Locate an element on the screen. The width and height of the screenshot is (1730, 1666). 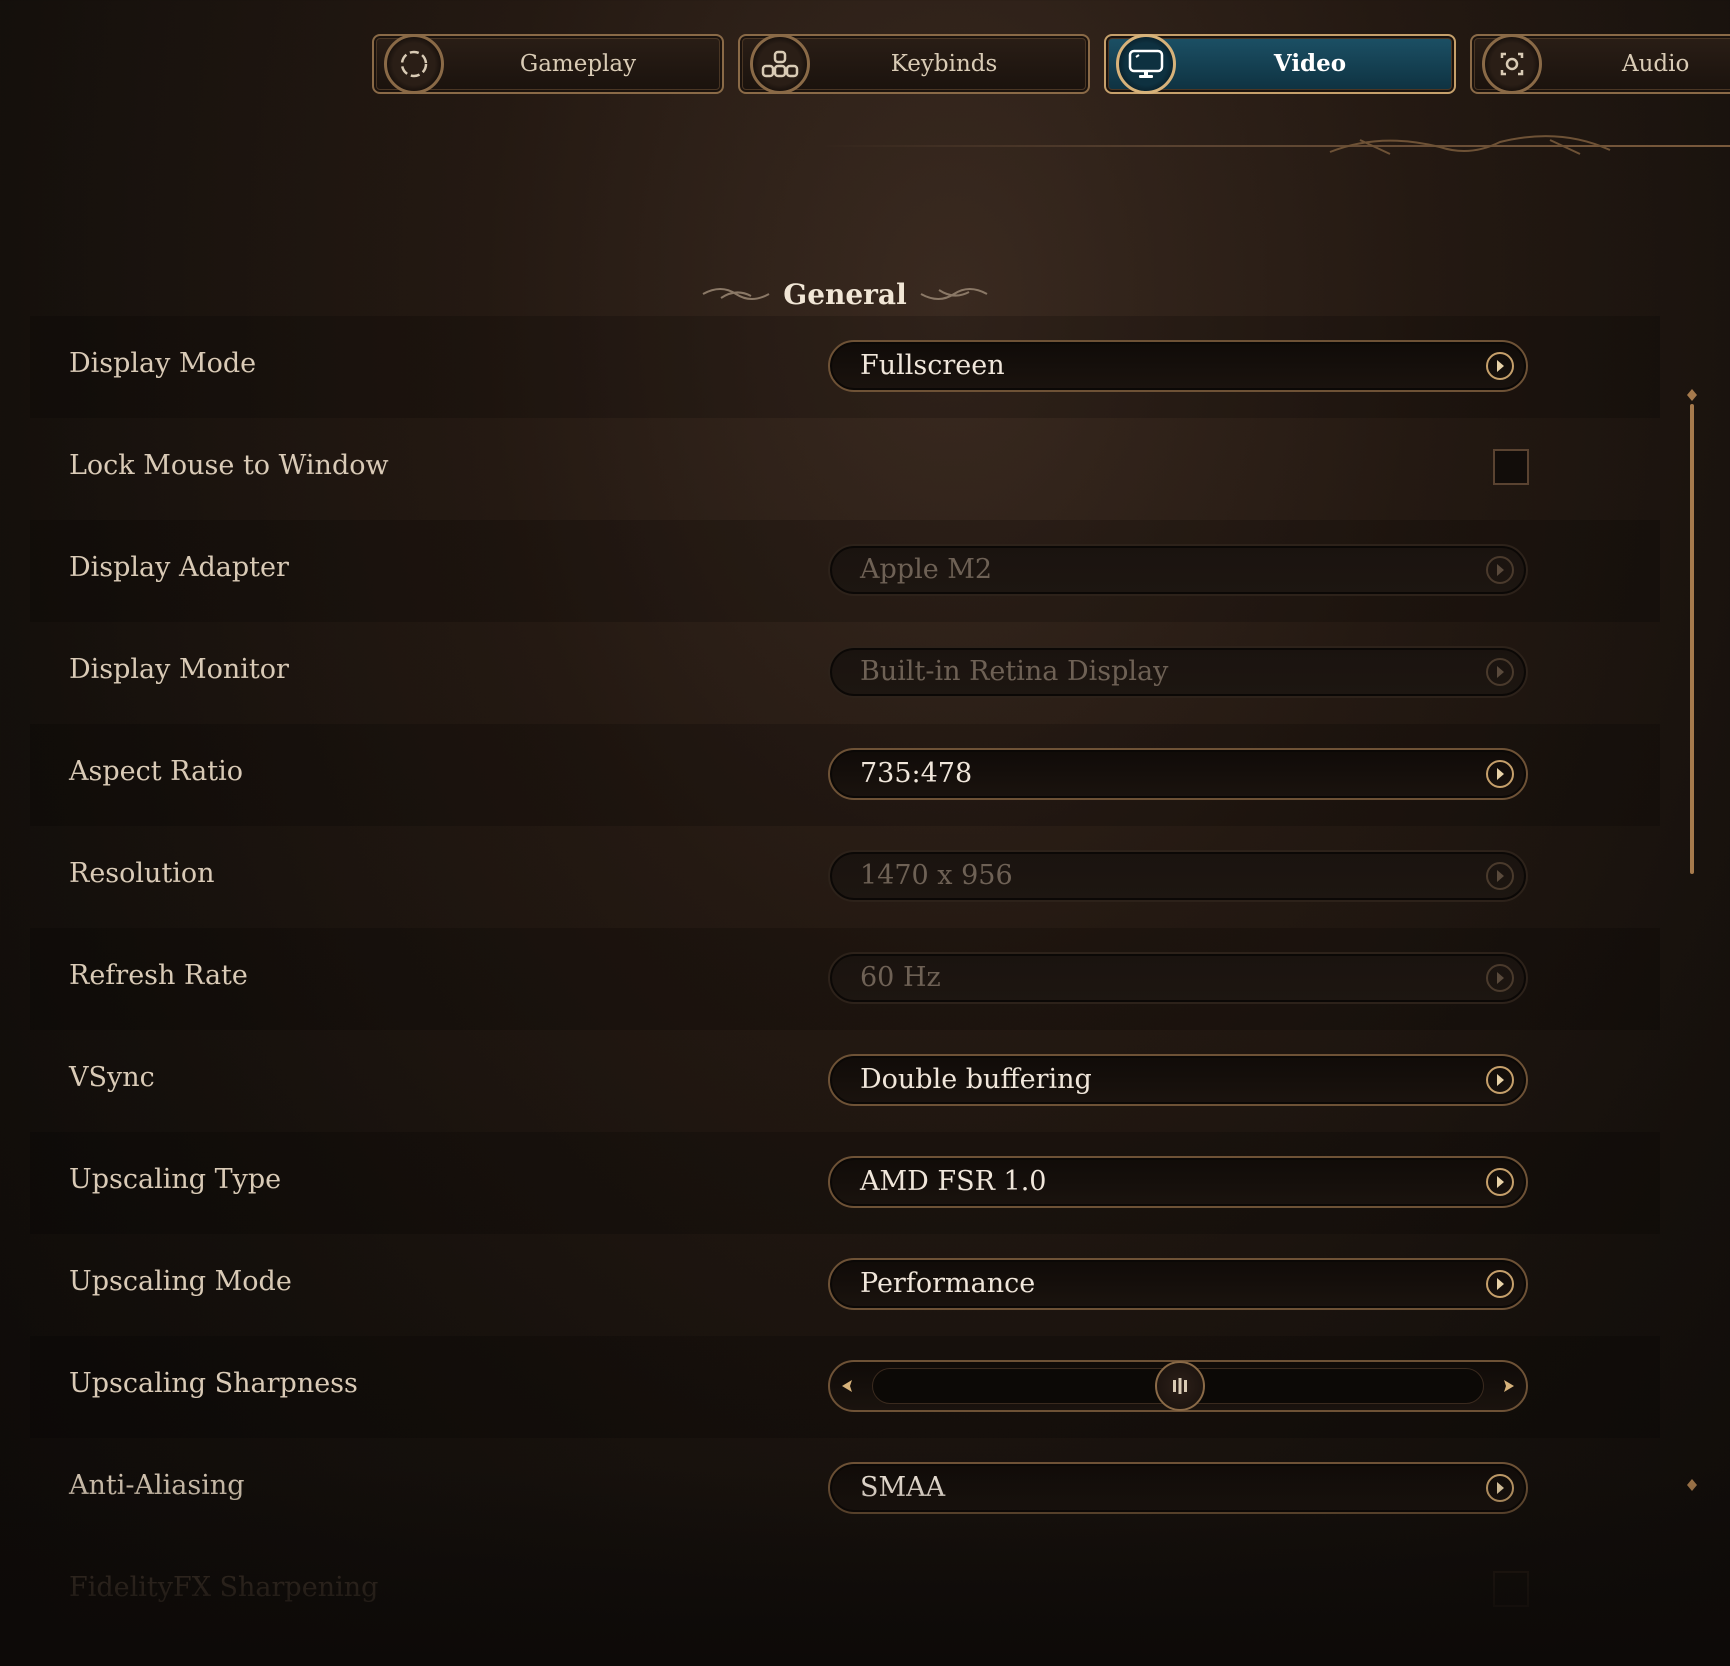
tab-label: Gameplay is located at coordinates (578, 64).